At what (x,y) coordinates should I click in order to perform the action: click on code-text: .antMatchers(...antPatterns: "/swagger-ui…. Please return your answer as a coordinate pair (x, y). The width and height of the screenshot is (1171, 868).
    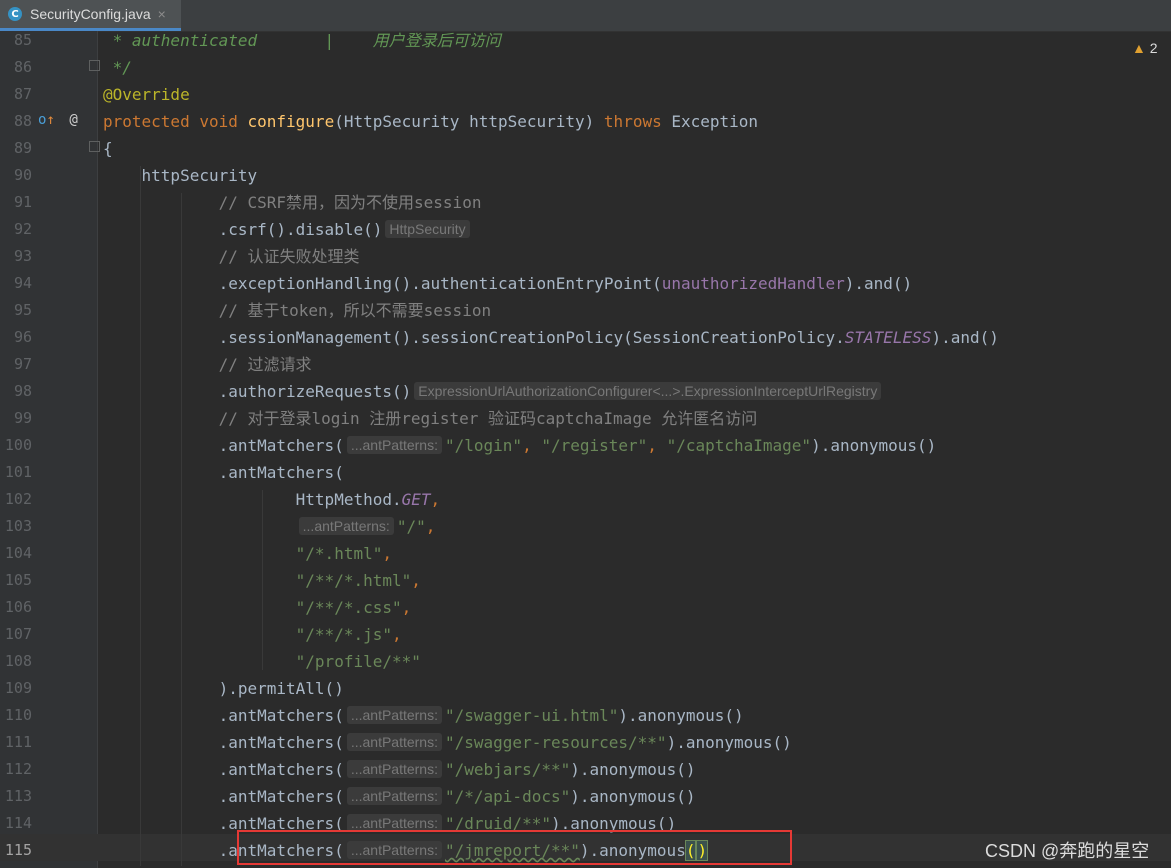
    Looking at the image, I should click on (423, 715).